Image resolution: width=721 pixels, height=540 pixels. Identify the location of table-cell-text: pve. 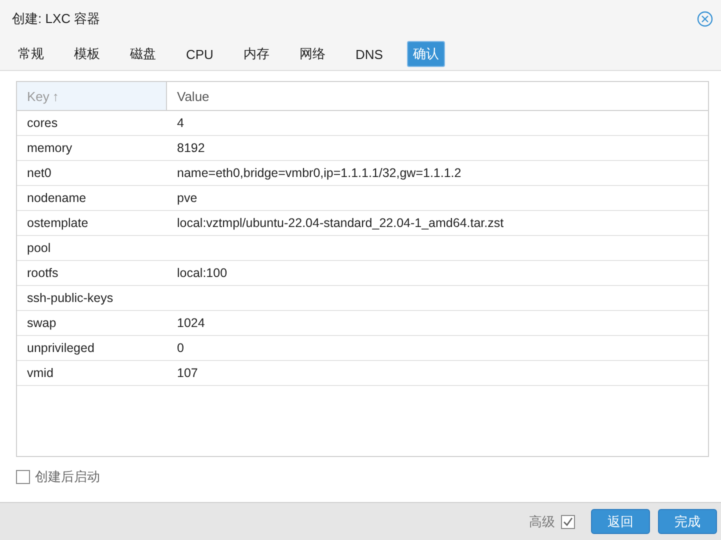
(187, 198).